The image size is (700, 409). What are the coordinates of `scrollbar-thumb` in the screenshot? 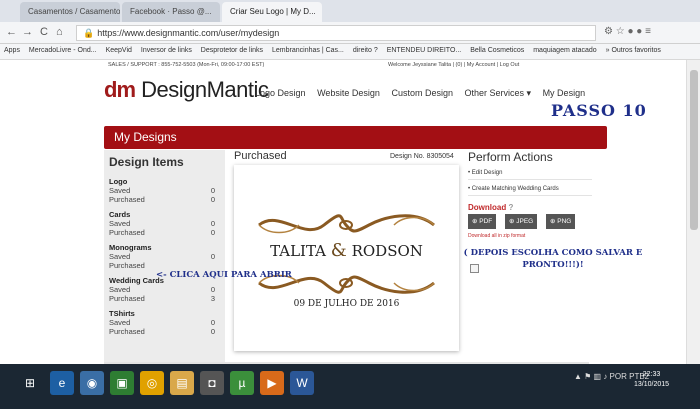 It's located at (694, 150).